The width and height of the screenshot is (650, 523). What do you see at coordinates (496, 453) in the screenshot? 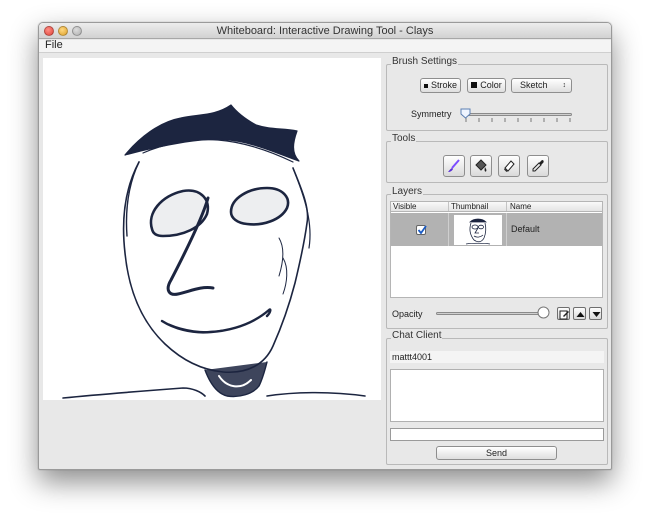
I see `send-button: Send` at bounding box center [496, 453].